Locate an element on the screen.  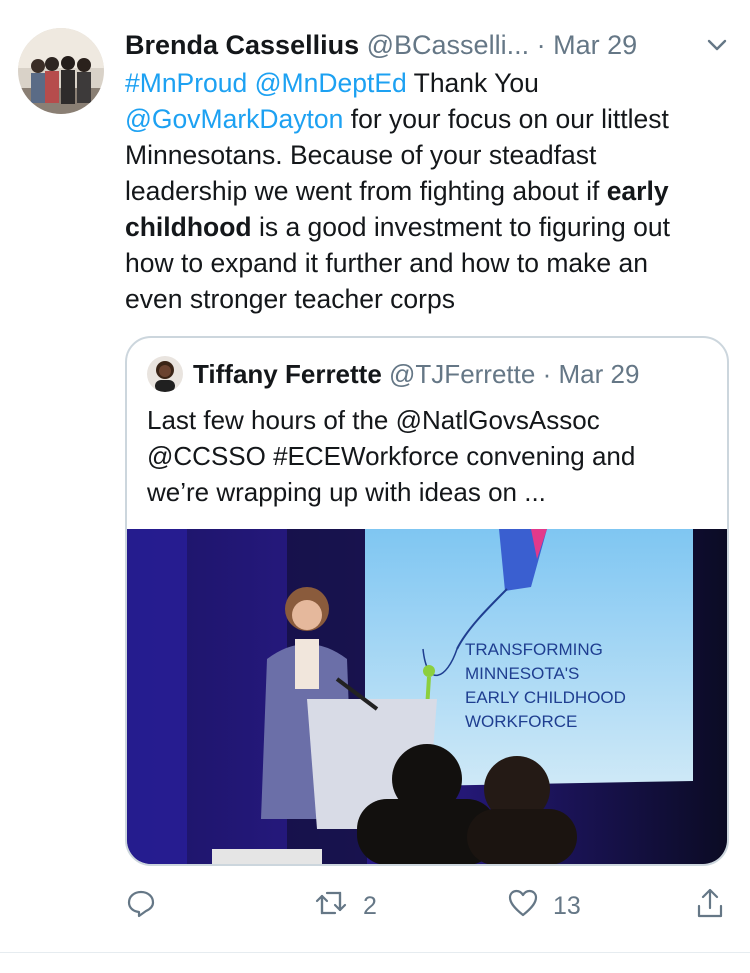
reply-button is located at coordinates (141, 906).